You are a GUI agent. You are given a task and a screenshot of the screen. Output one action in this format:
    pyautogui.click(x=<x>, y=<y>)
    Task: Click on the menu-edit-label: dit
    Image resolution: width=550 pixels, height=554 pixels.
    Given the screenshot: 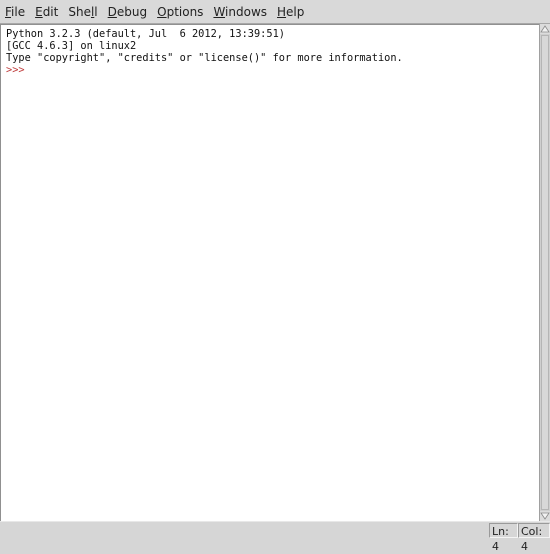 What is the action you would take?
    pyautogui.click(x=50, y=11)
    